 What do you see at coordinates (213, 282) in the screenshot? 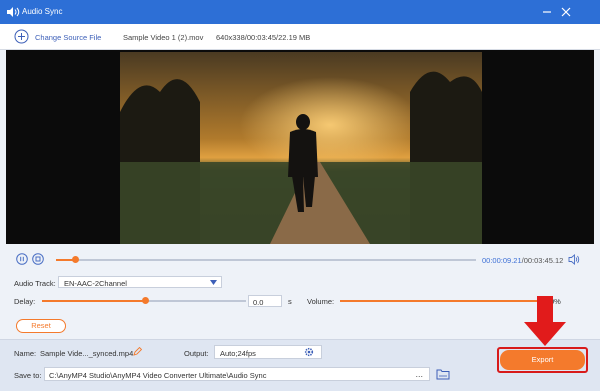
I see `chevron-down-icon` at bounding box center [213, 282].